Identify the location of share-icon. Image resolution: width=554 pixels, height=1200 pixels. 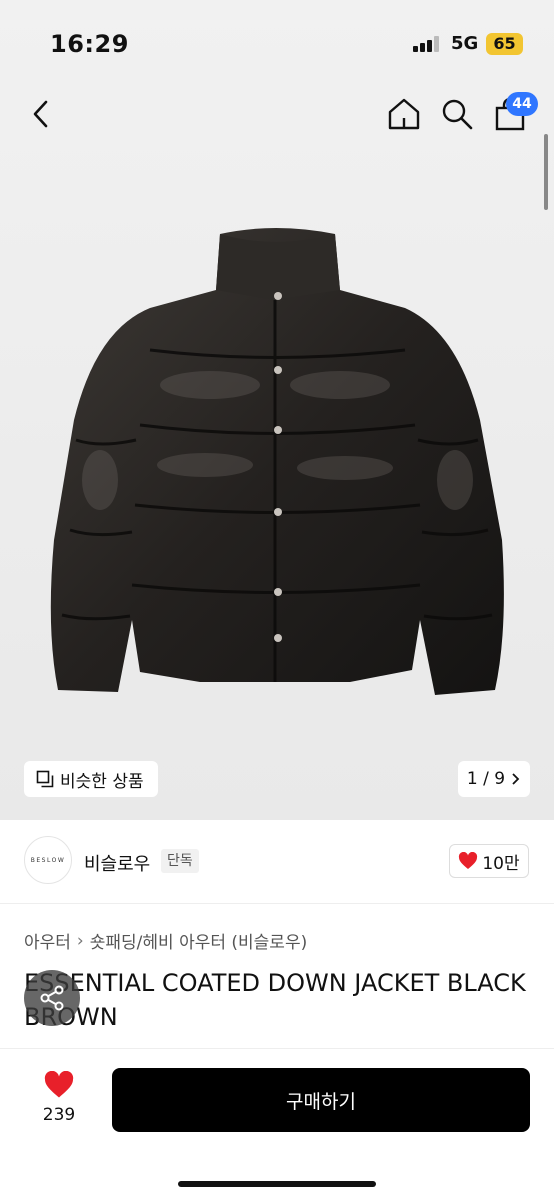
(52, 998).